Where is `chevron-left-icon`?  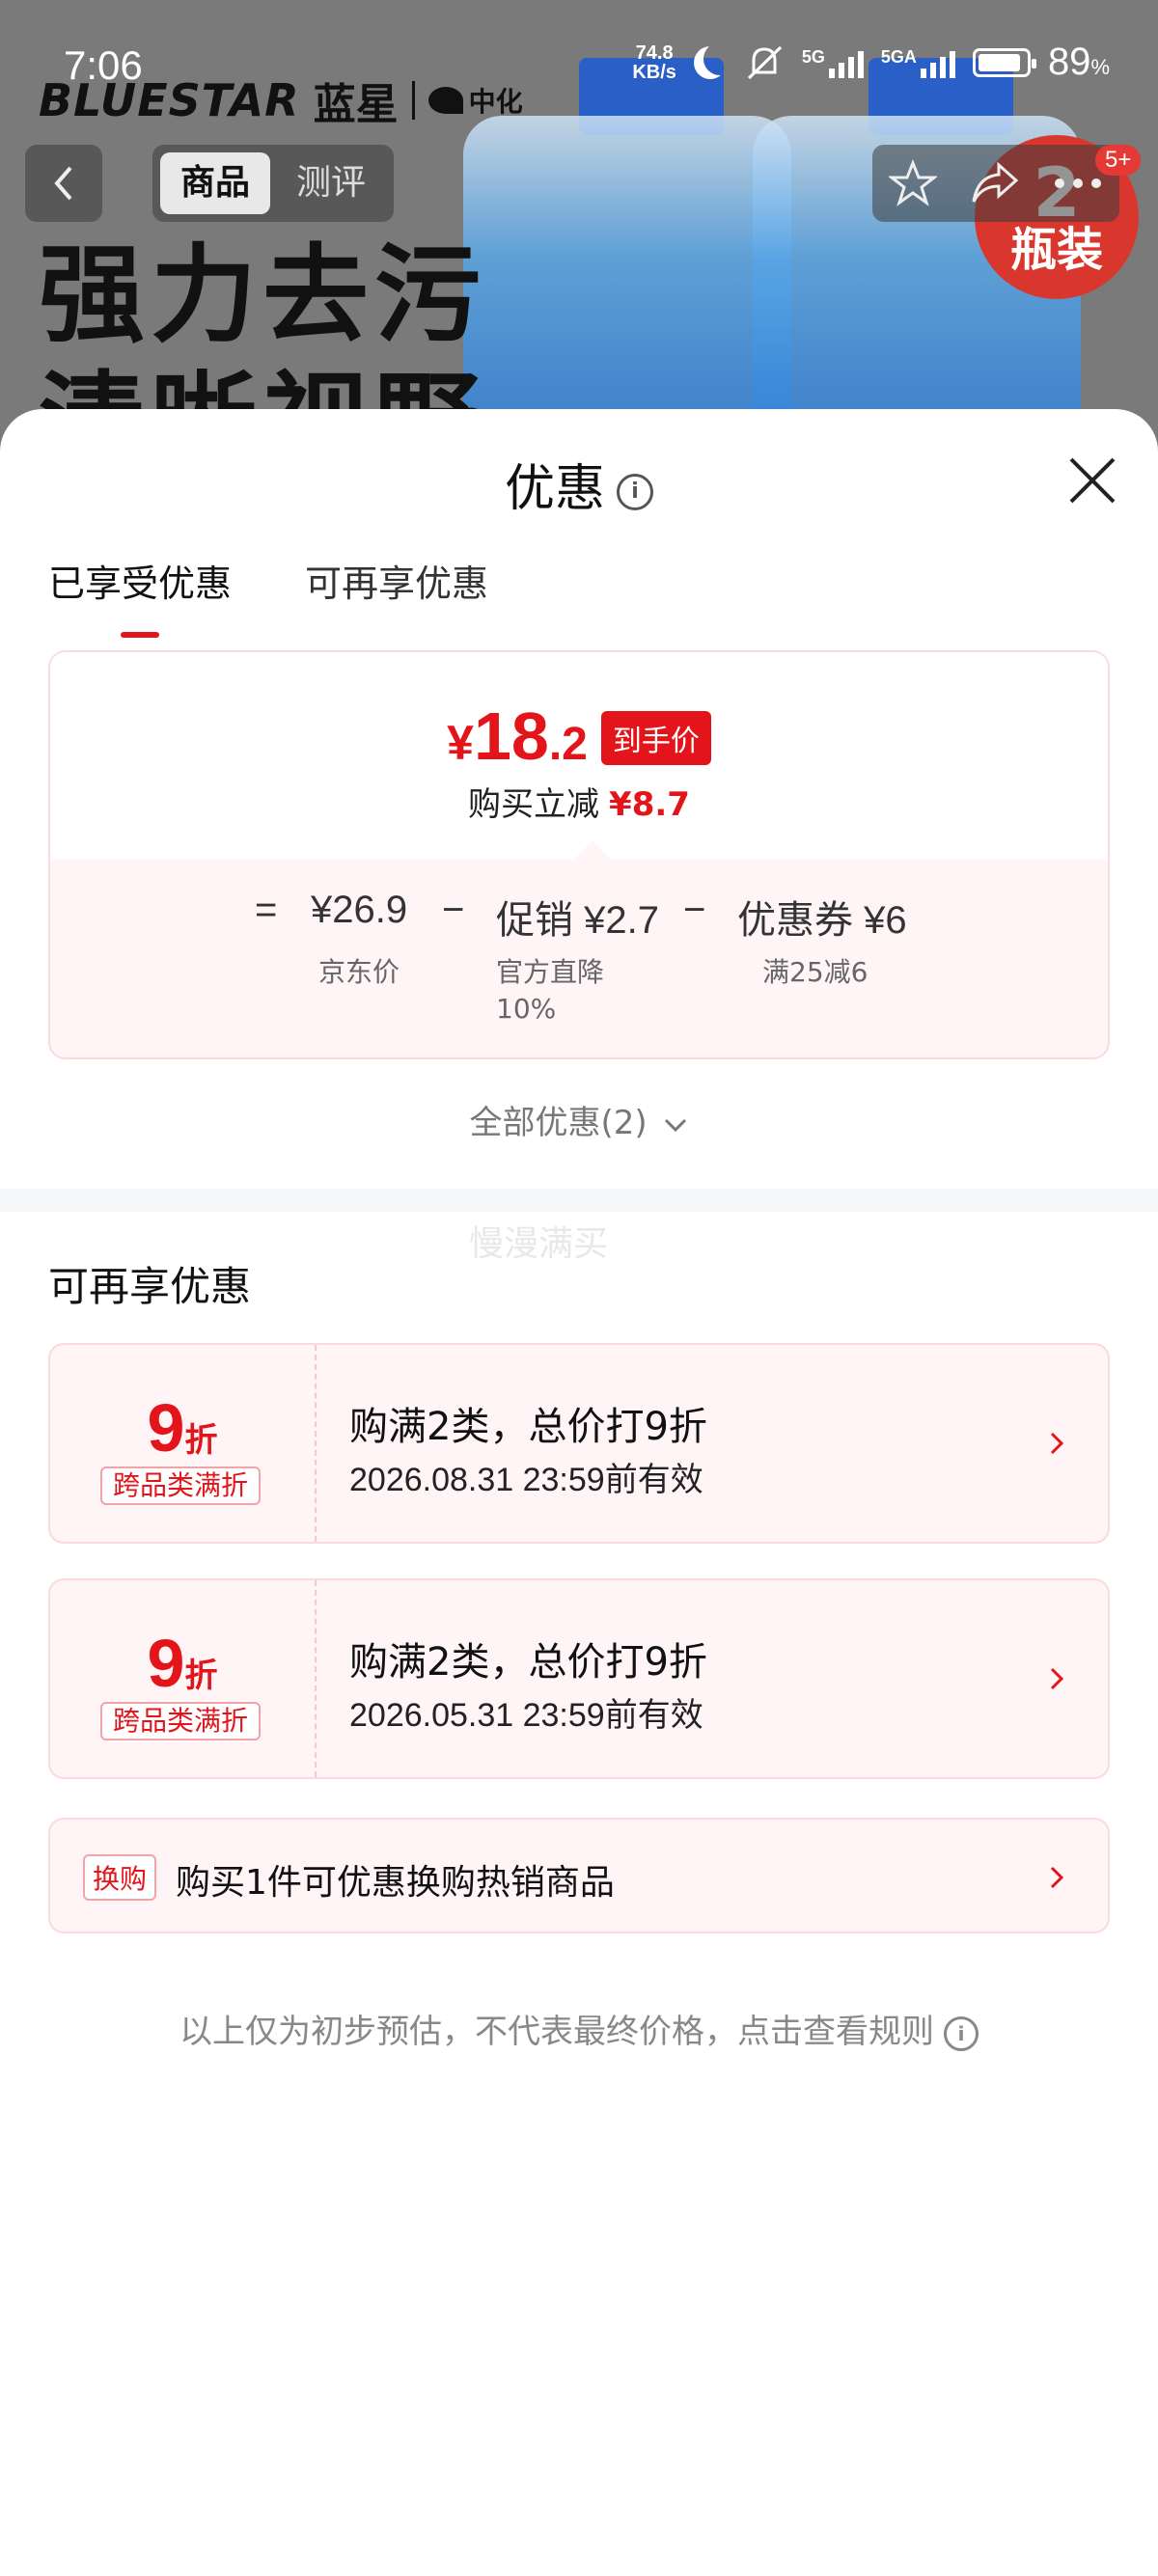
chevron-left-icon is located at coordinates (63, 184).